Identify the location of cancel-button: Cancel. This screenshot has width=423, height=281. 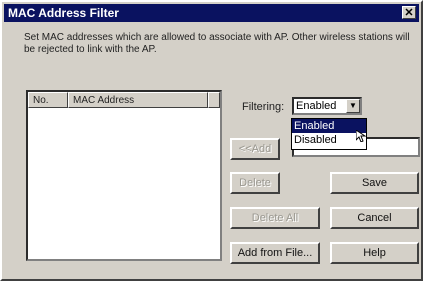
(374, 218).